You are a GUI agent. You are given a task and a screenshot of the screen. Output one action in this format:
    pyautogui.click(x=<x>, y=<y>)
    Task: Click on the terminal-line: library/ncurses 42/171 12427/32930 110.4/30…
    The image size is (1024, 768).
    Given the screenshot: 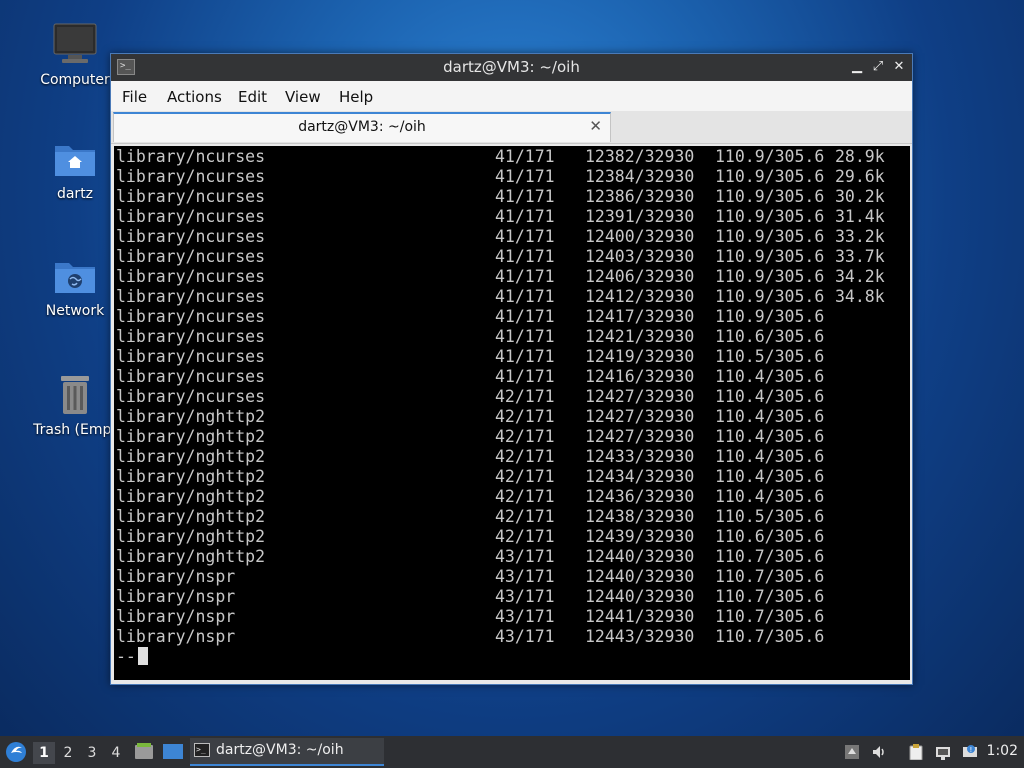 What is the action you would take?
    pyautogui.click(x=511, y=397)
    